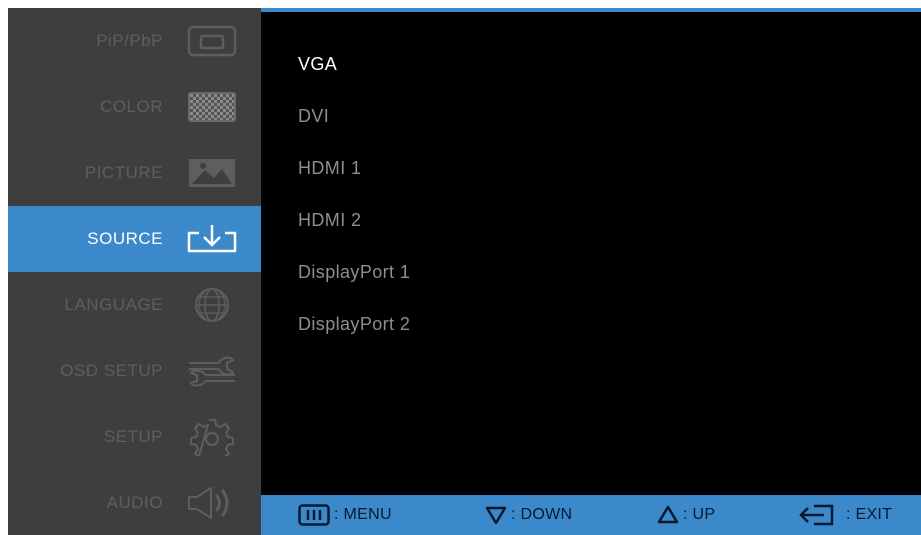 The width and height of the screenshot is (921, 535). What do you see at coordinates (363, 514) in the screenshot?
I see `menu-hint-label: : MENU` at bounding box center [363, 514].